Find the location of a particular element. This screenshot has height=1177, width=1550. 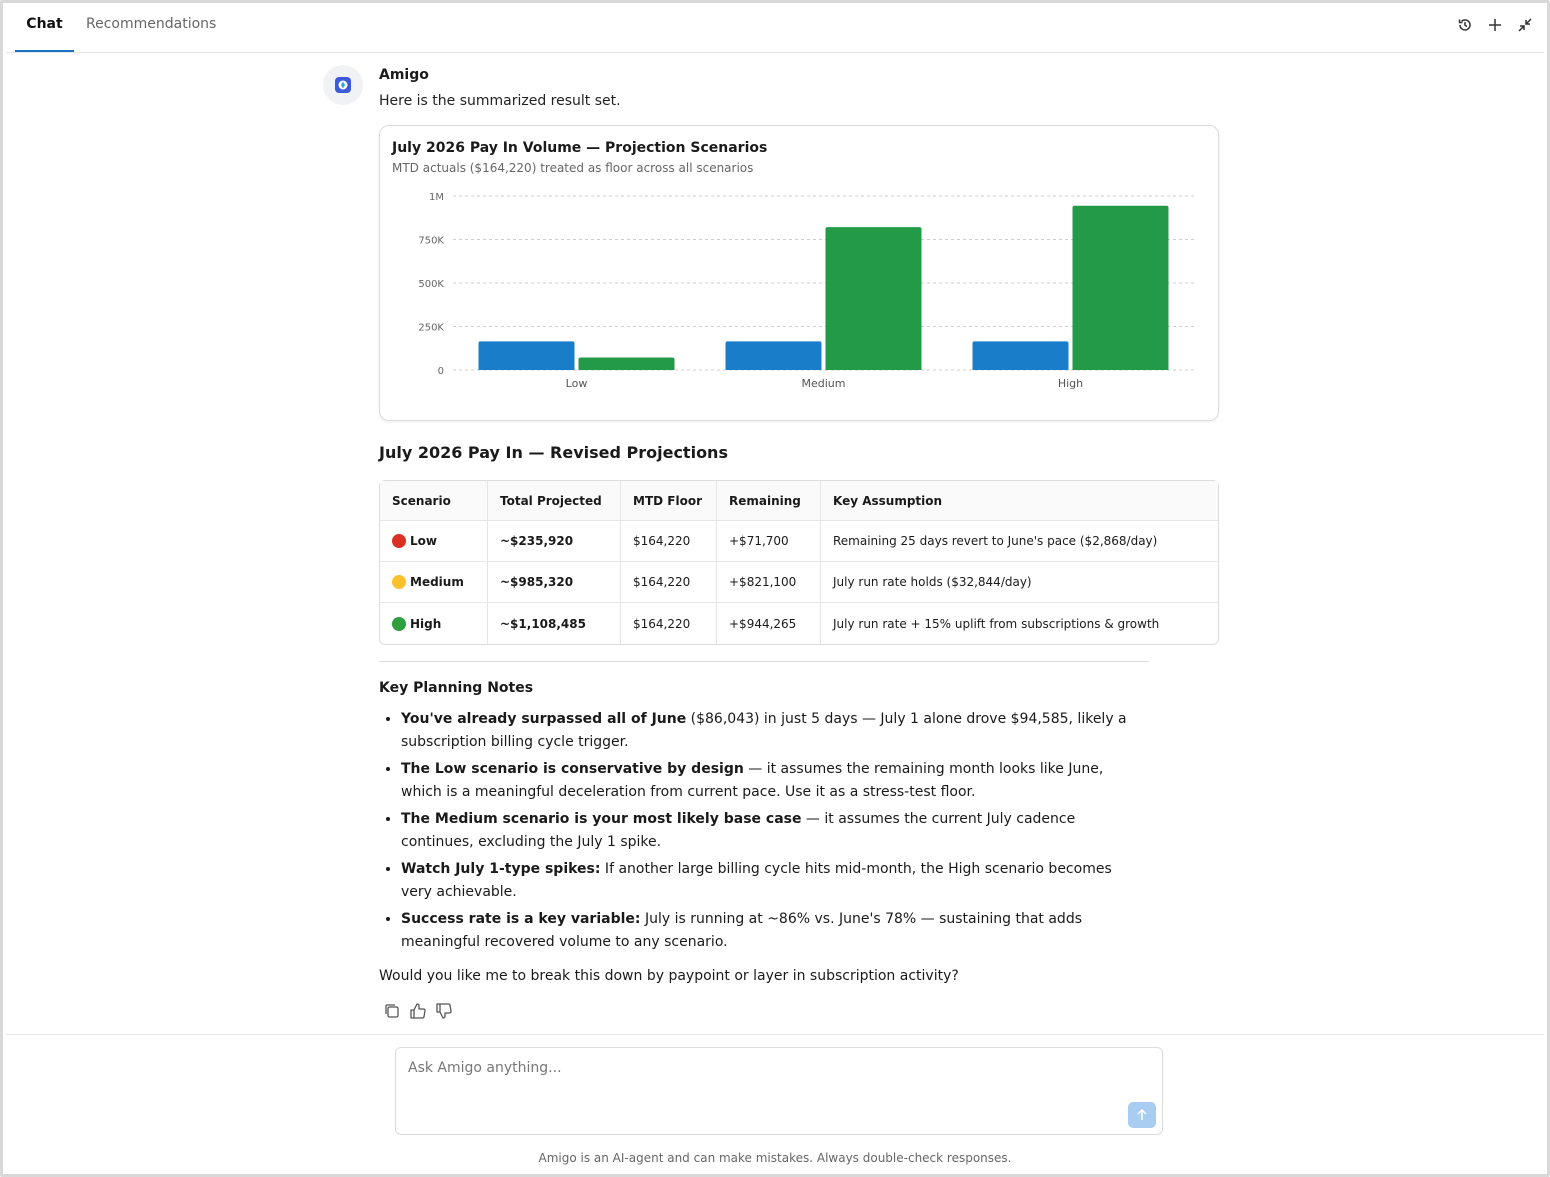

col-remaining: Remaining is located at coordinates (768, 501).